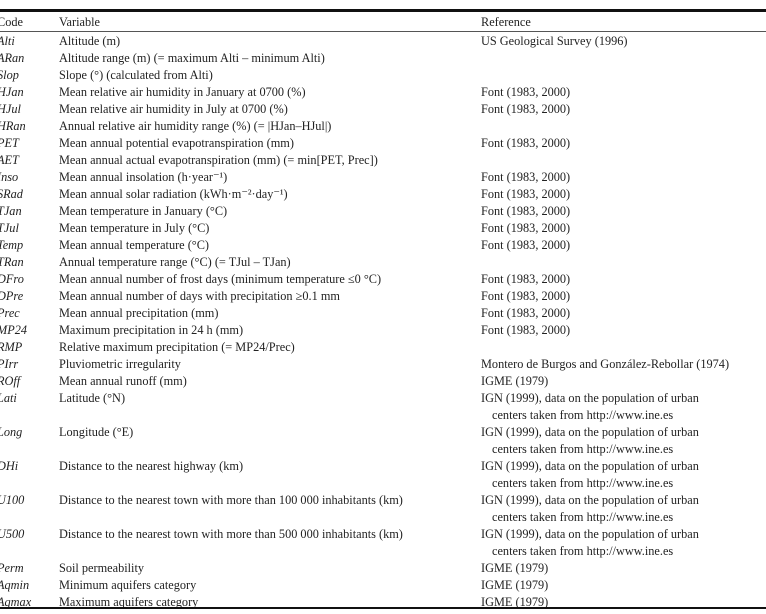  I want to click on variable-code: Slop, so click(9, 75).